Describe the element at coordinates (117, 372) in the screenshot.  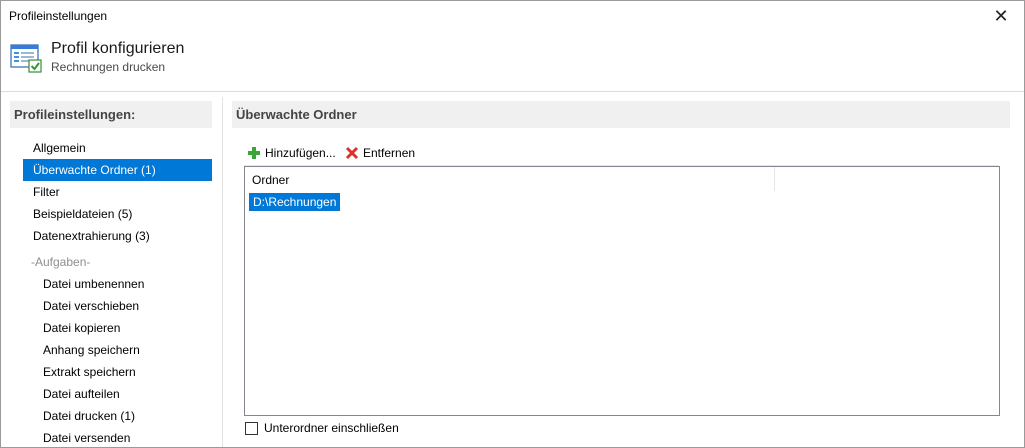
I see `sidebar-item-extrakt-speichern: Extrakt speichern` at that location.